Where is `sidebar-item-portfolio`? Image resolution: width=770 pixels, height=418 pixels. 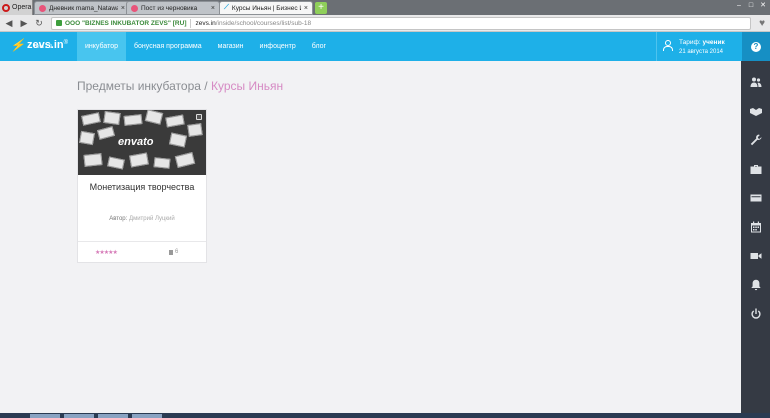 sidebar-item-portfolio is located at coordinates (755, 168).